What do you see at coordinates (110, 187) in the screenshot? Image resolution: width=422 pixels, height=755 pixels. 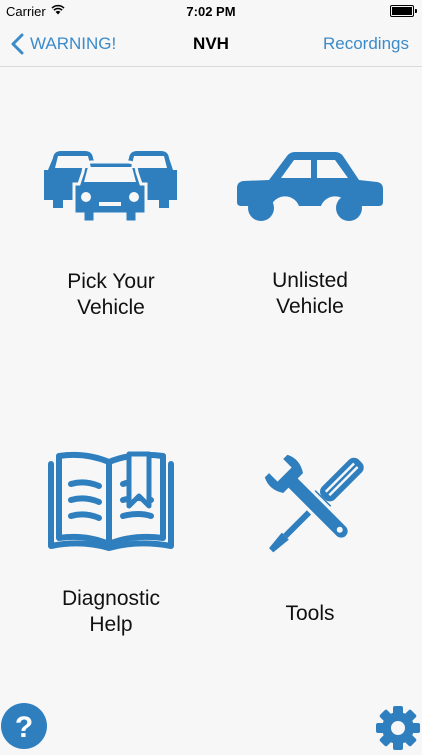 I see `cars-icon` at bounding box center [110, 187].